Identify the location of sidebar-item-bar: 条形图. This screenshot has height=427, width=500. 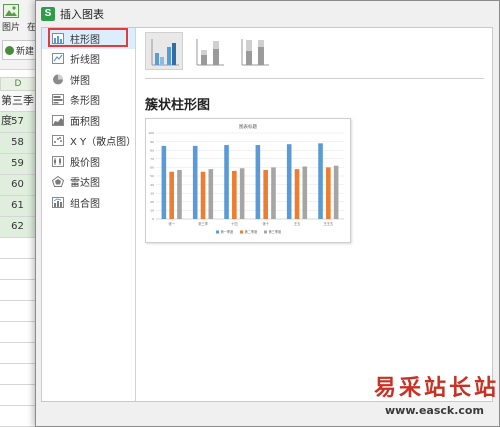
(88, 100).